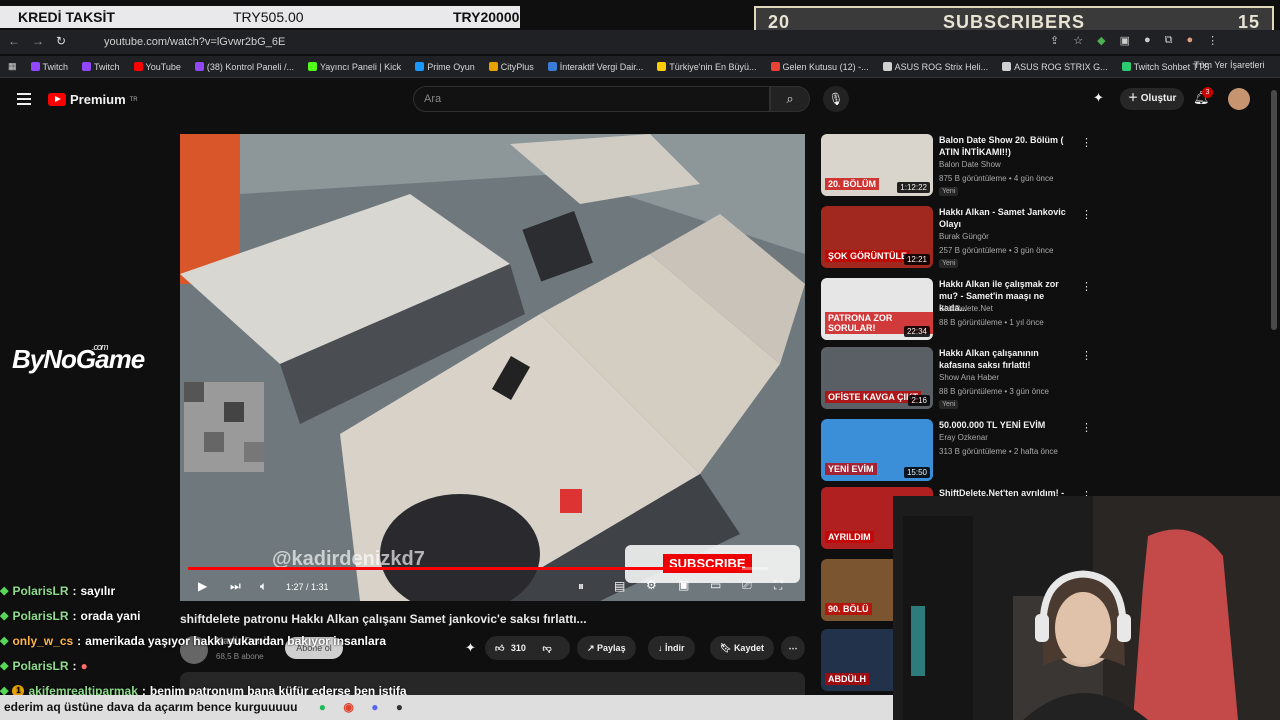  What do you see at coordinates (61, 41) in the screenshot?
I see `reload-icon: ↻` at bounding box center [61, 41].